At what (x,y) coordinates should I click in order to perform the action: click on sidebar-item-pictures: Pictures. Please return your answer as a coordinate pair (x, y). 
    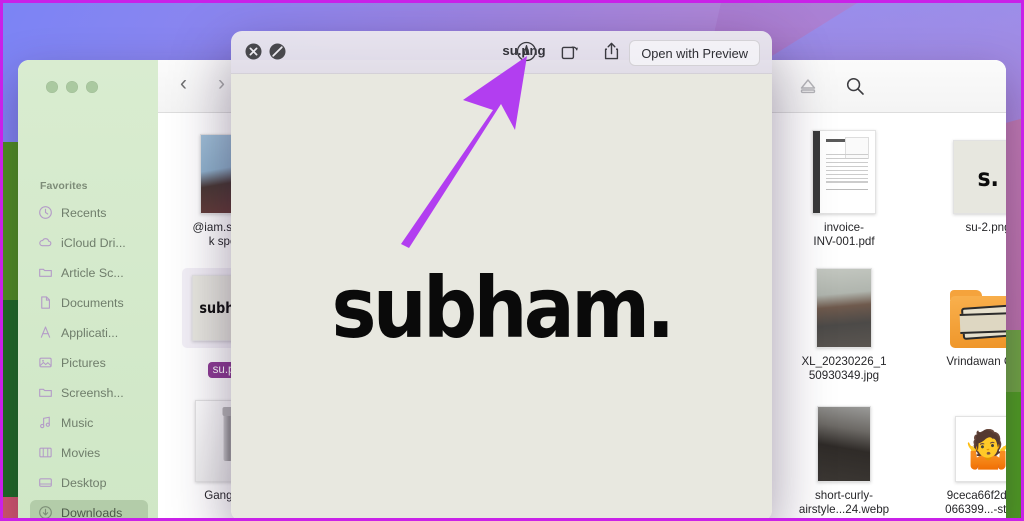
    Looking at the image, I should click on (89, 362).